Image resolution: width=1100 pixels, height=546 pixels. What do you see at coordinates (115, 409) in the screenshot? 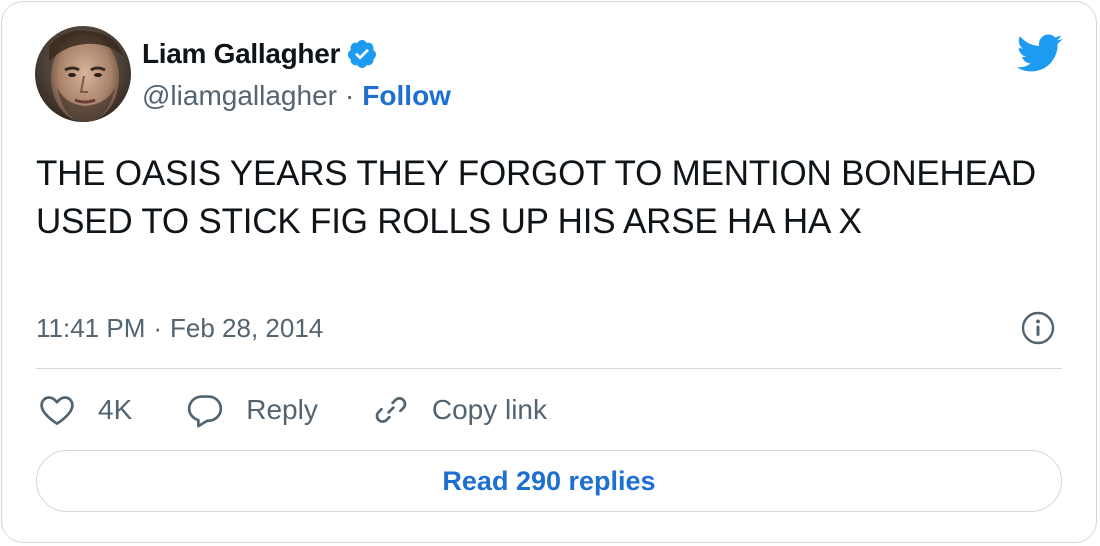
I see `like-count: 4K` at bounding box center [115, 409].